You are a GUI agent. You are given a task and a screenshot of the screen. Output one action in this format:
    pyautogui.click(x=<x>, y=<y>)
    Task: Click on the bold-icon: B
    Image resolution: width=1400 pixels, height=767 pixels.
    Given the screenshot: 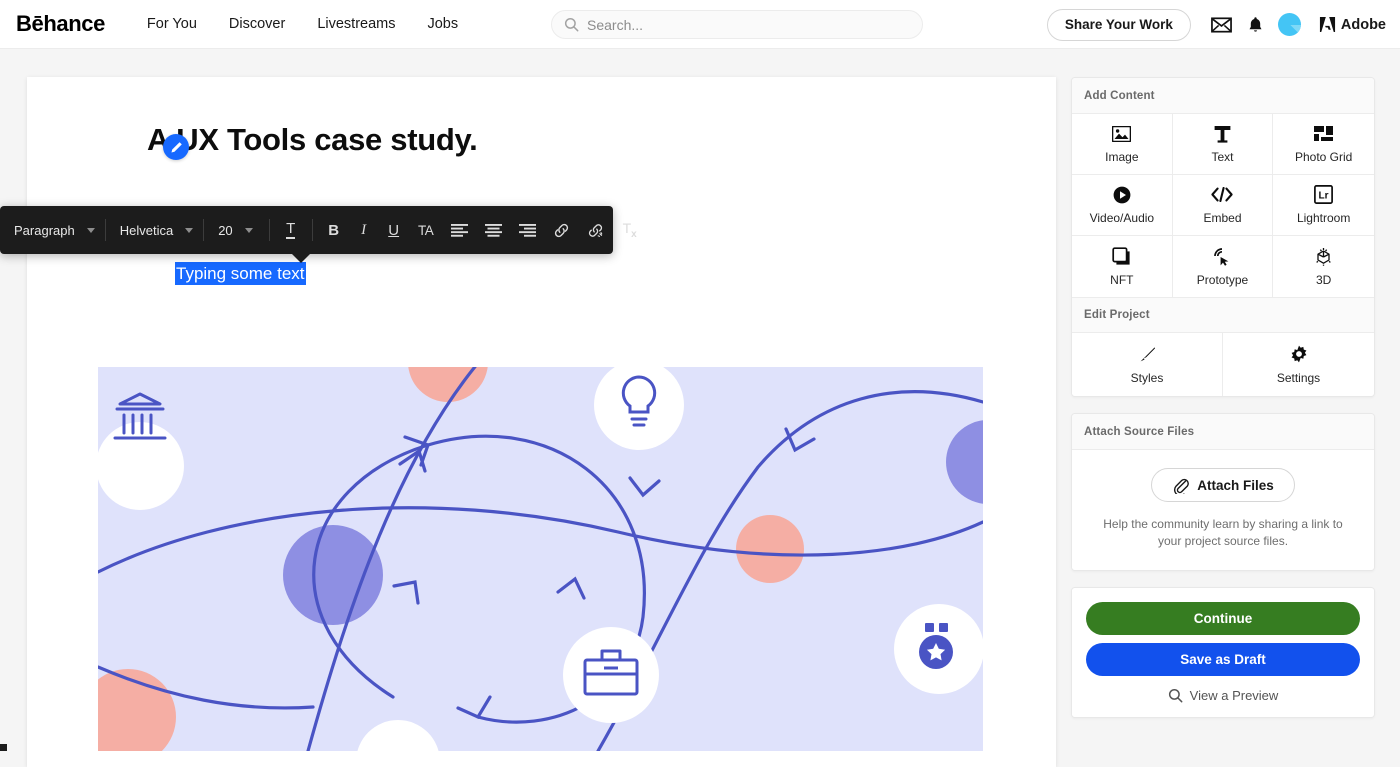 What is the action you would take?
    pyautogui.click(x=333, y=230)
    